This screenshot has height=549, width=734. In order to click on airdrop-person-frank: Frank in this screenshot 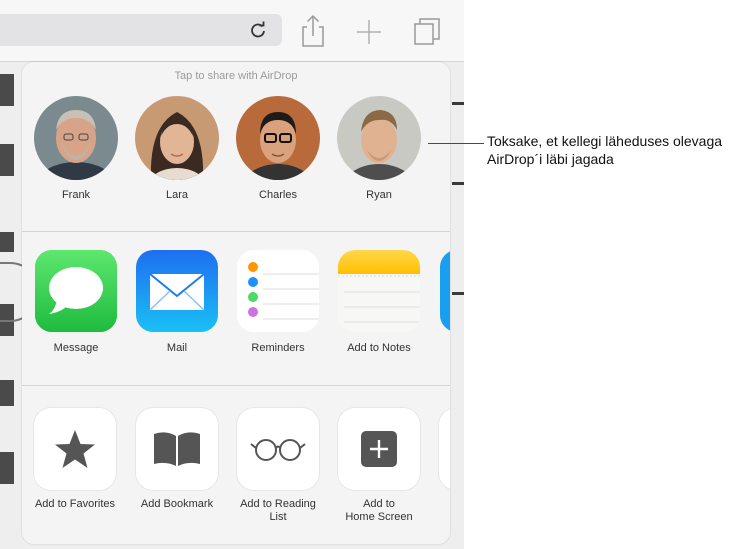, I will do `click(76, 149)`.